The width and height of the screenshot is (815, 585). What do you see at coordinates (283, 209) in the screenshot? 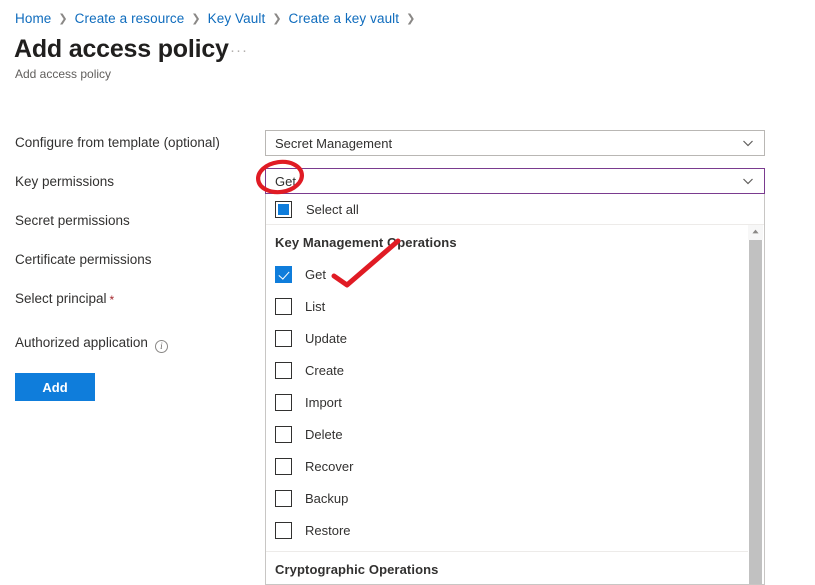
I see `select-all-checkbox` at bounding box center [283, 209].